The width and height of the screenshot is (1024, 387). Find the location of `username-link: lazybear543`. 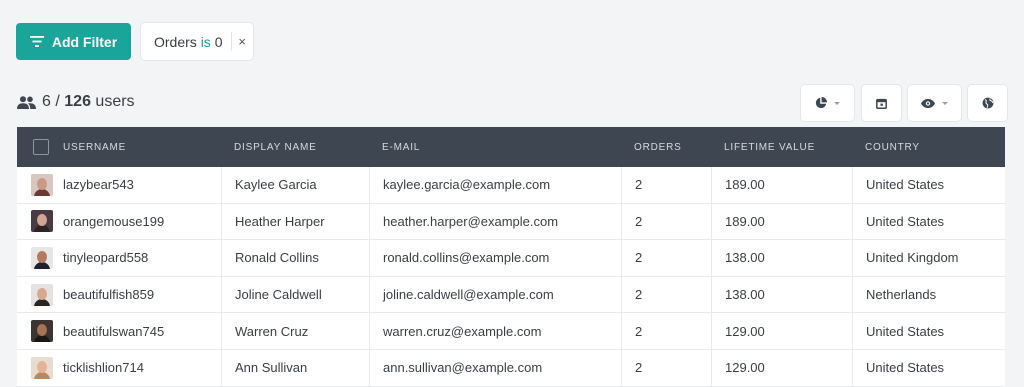

username-link: lazybear543 is located at coordinates (98, 184).